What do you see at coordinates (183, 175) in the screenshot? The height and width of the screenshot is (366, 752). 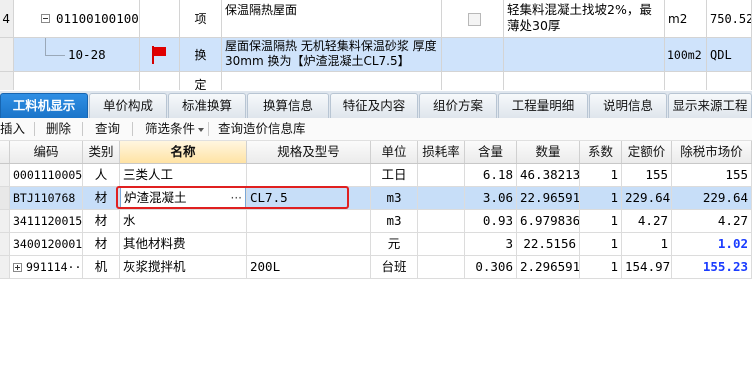 I see `name-cell: 三类人工` at bounding box center [183, 175].